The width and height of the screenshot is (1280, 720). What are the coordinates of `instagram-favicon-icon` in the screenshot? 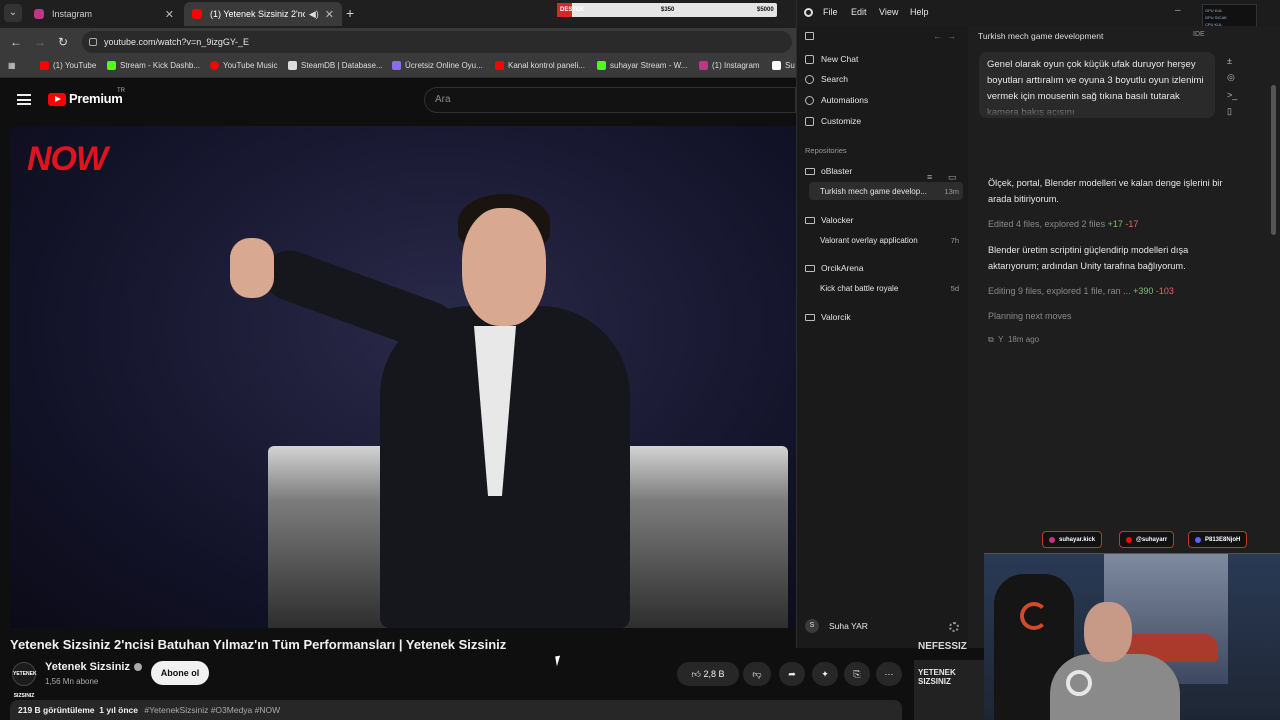 It's located at (39, 14).